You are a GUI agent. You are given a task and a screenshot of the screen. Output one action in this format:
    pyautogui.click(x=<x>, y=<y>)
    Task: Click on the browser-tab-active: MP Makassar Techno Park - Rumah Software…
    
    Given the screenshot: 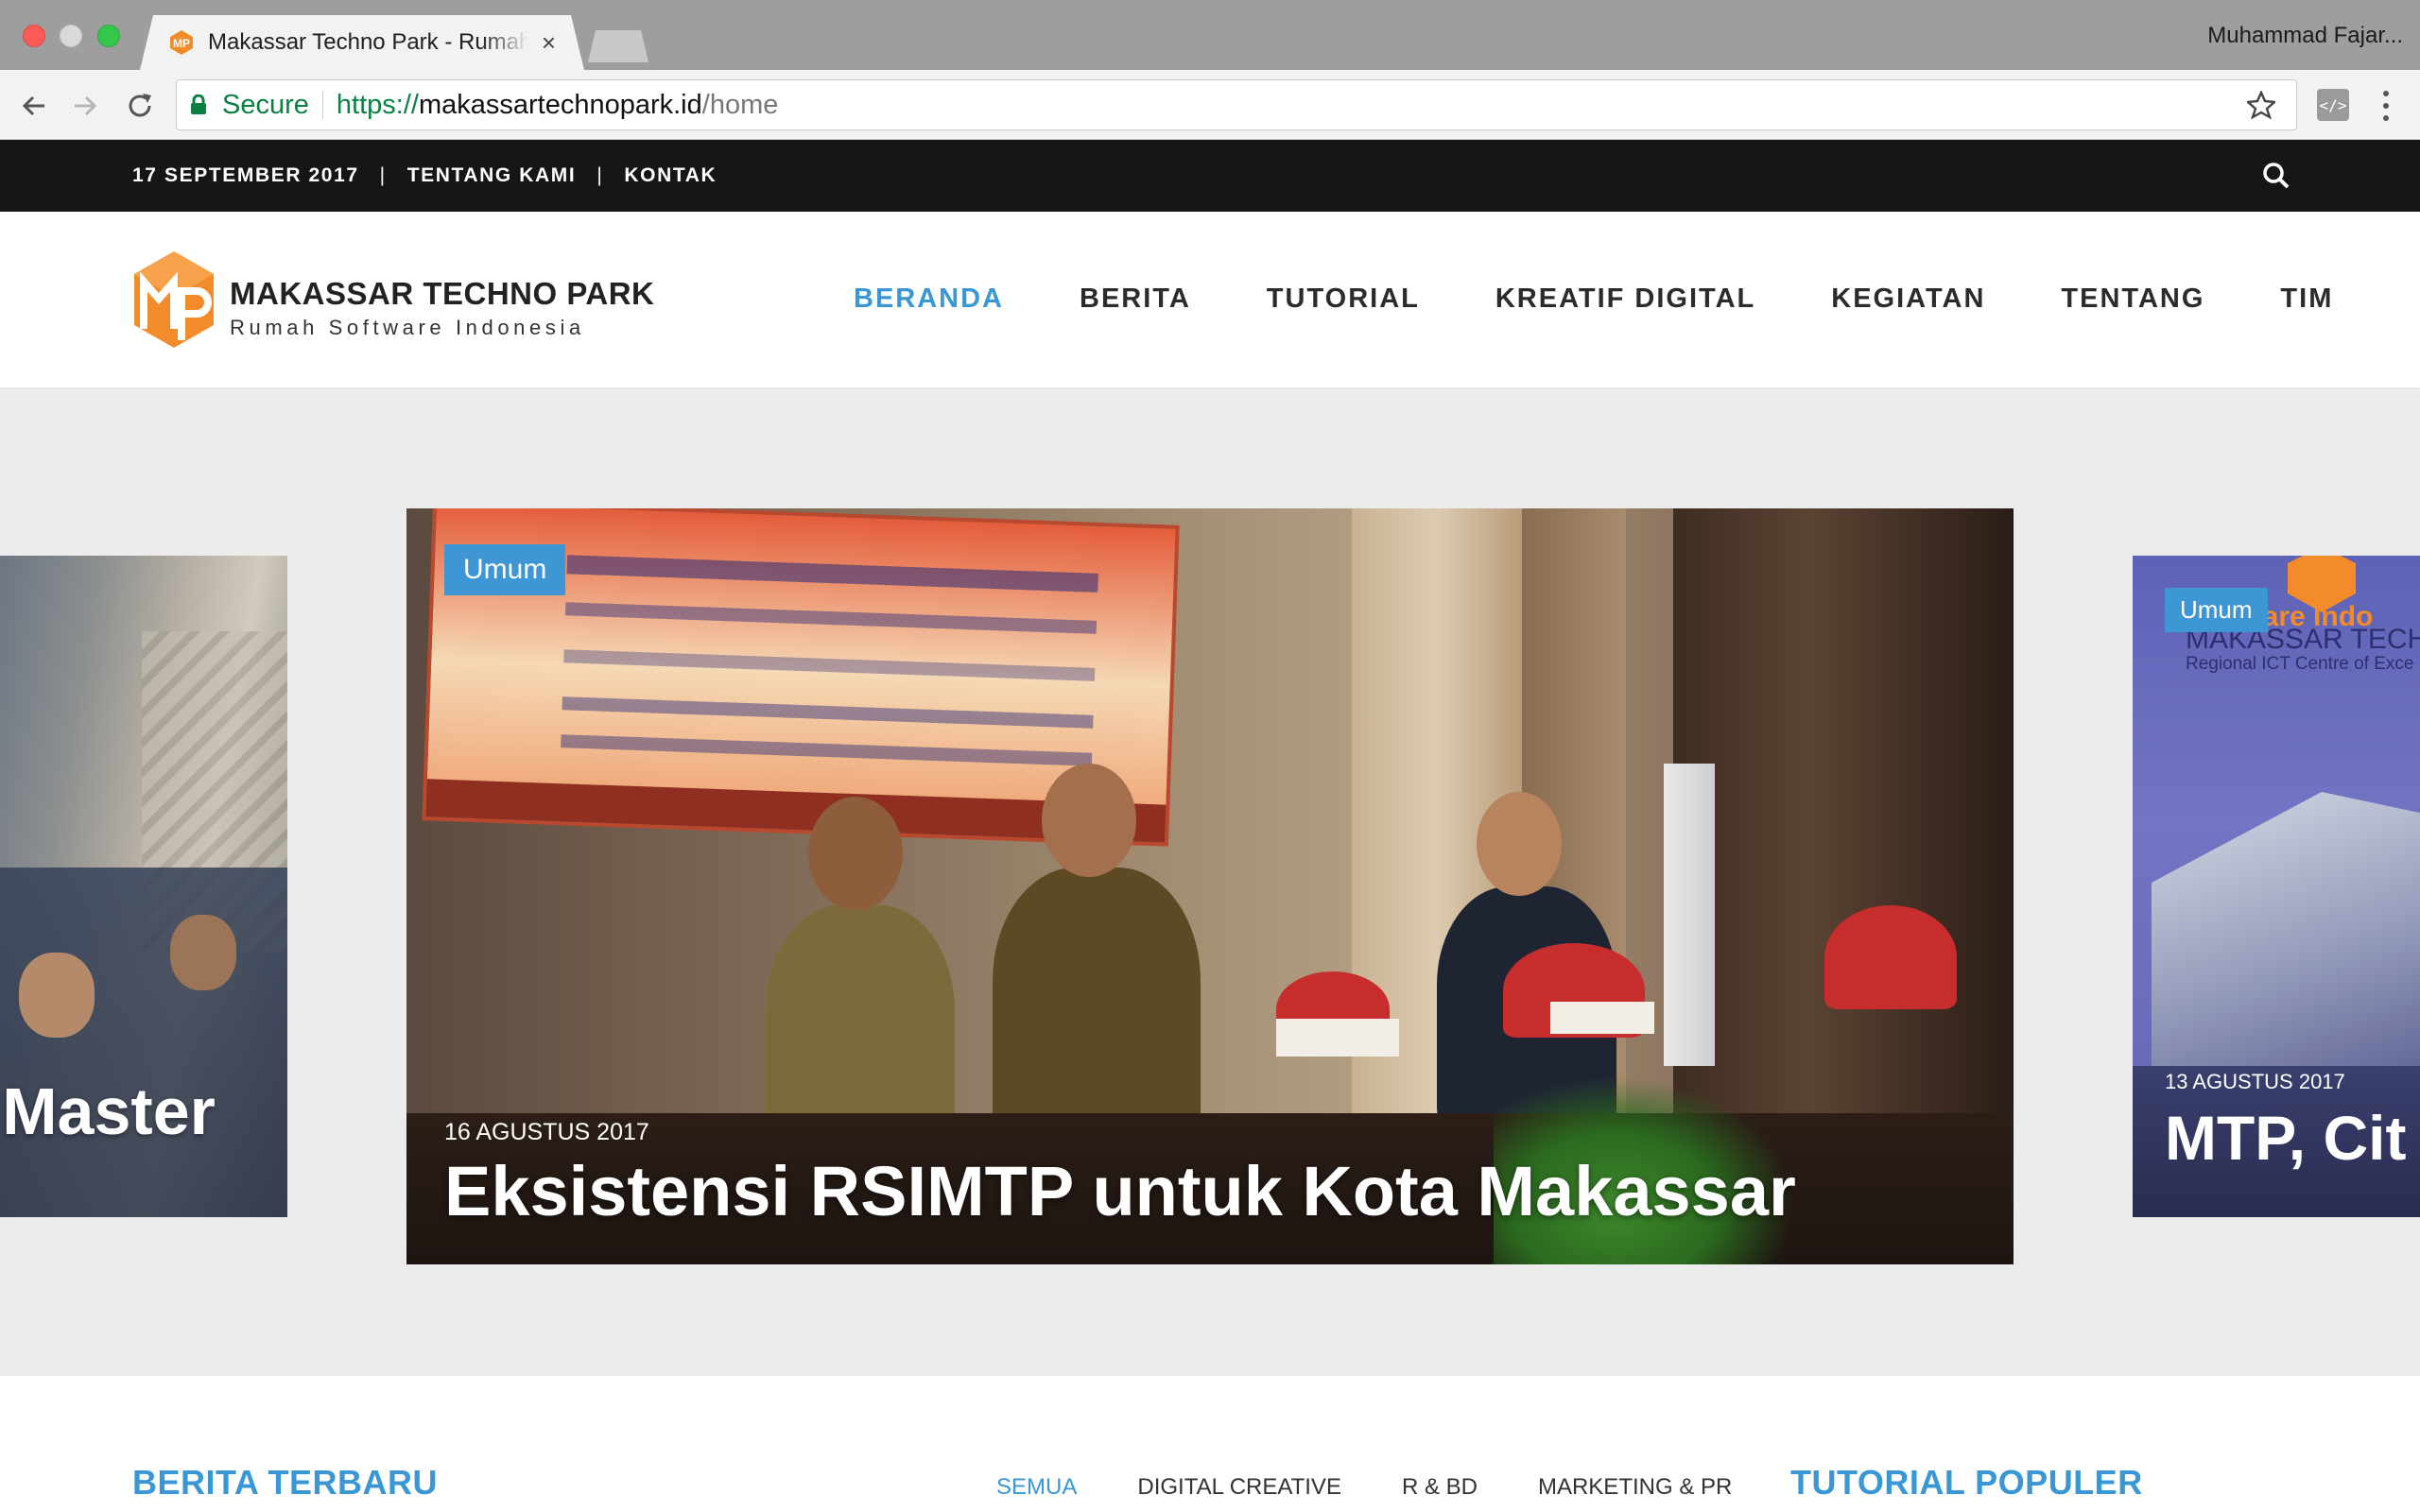 What is the action you would take?
    pyautogui.click(x=362, y=42)
    